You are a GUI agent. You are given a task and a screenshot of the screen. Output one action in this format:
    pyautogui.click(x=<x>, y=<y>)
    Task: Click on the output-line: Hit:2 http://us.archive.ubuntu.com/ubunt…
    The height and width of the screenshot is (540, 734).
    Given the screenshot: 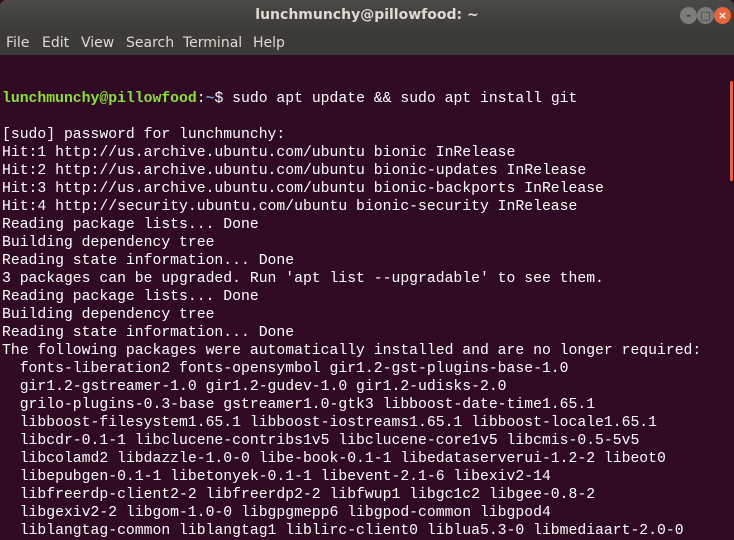 What is the action you would take?
    pyautogui.click(x=294, y=171)
    